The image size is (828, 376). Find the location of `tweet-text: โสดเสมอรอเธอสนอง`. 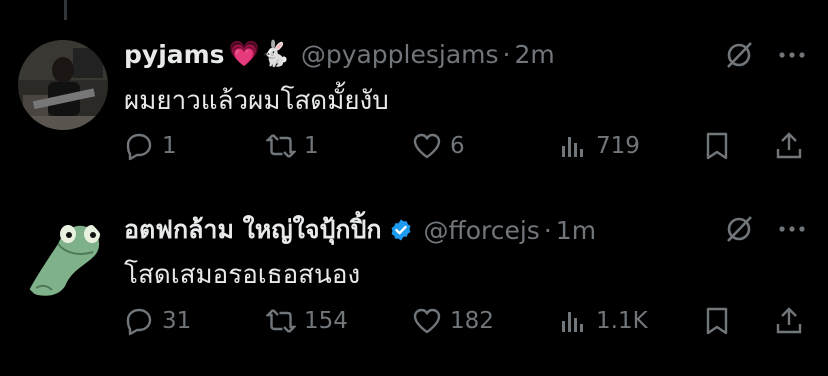

tweet-text: โสดเสมอรอเธอสนอง is located at coordinates (242, 275).